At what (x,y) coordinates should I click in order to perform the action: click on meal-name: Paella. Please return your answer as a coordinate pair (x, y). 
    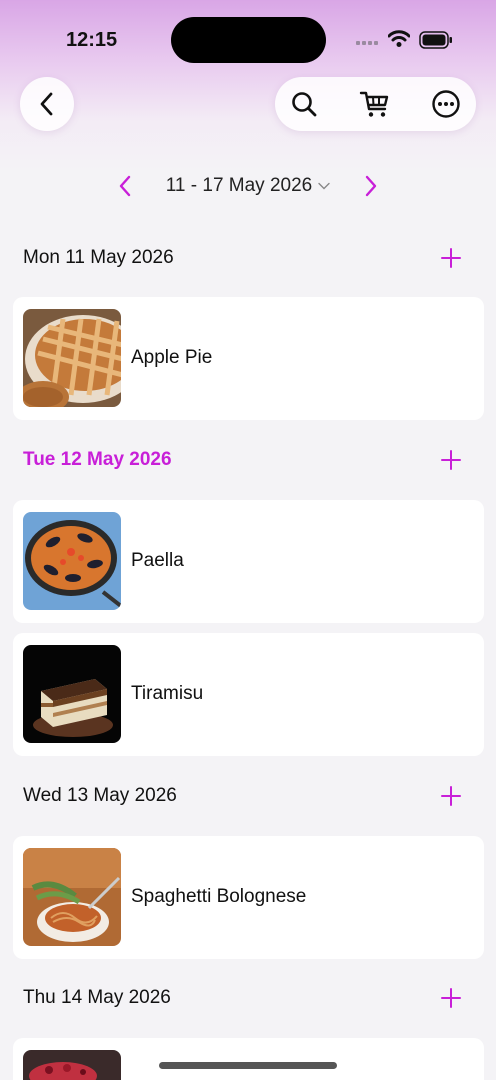
    Looking at the image, I should click on (157, 560).